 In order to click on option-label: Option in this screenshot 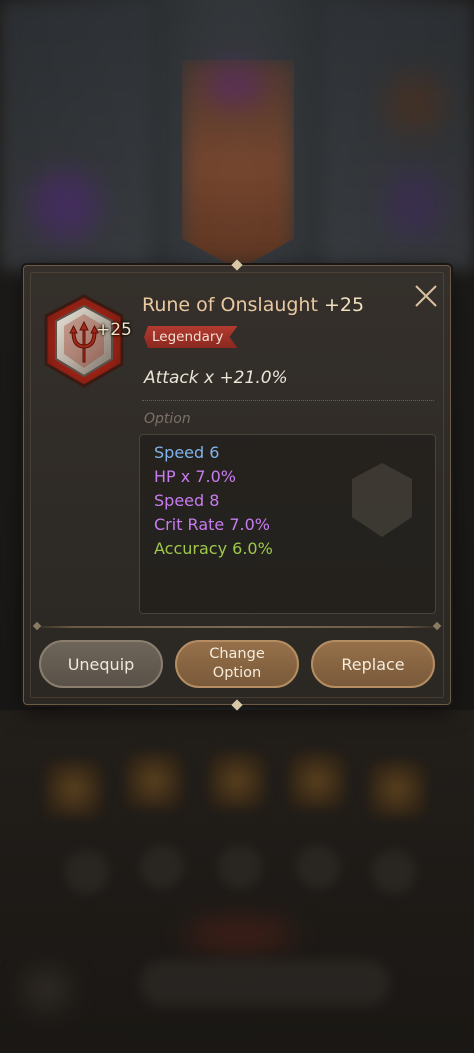, I will do `click(167, 419)`.